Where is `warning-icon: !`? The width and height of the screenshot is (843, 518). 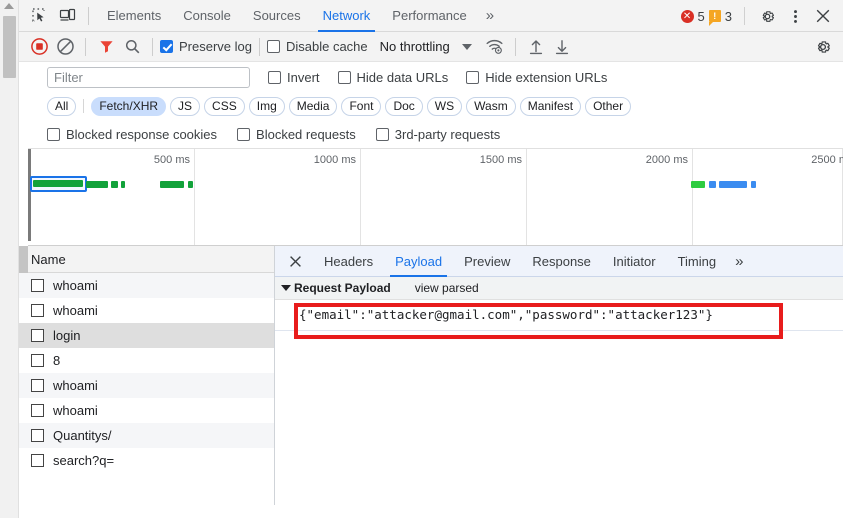 warning-icon: ! is located at coordinates (714, 18).